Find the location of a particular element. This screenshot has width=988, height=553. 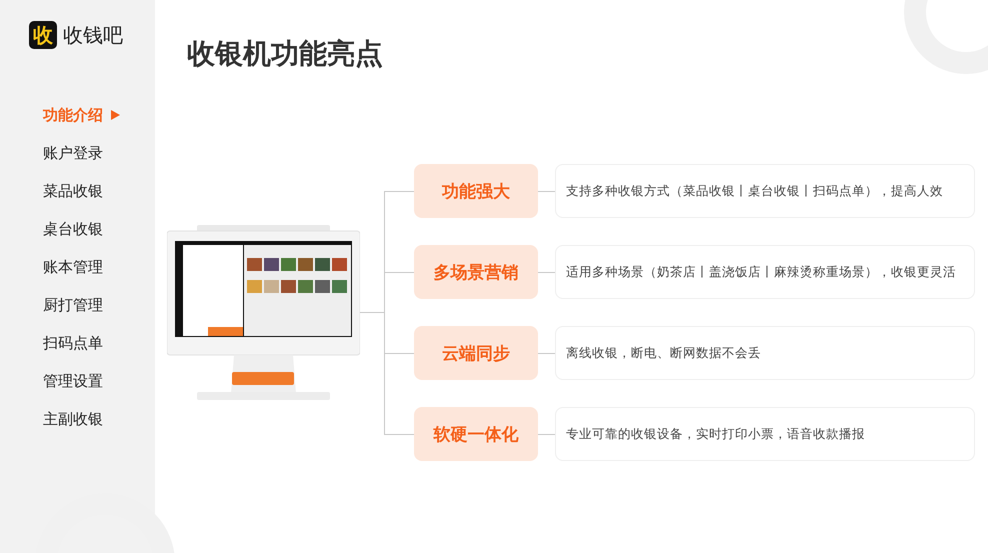

sidebar-item: 菜品收银 is located at coordinates (73, 191).